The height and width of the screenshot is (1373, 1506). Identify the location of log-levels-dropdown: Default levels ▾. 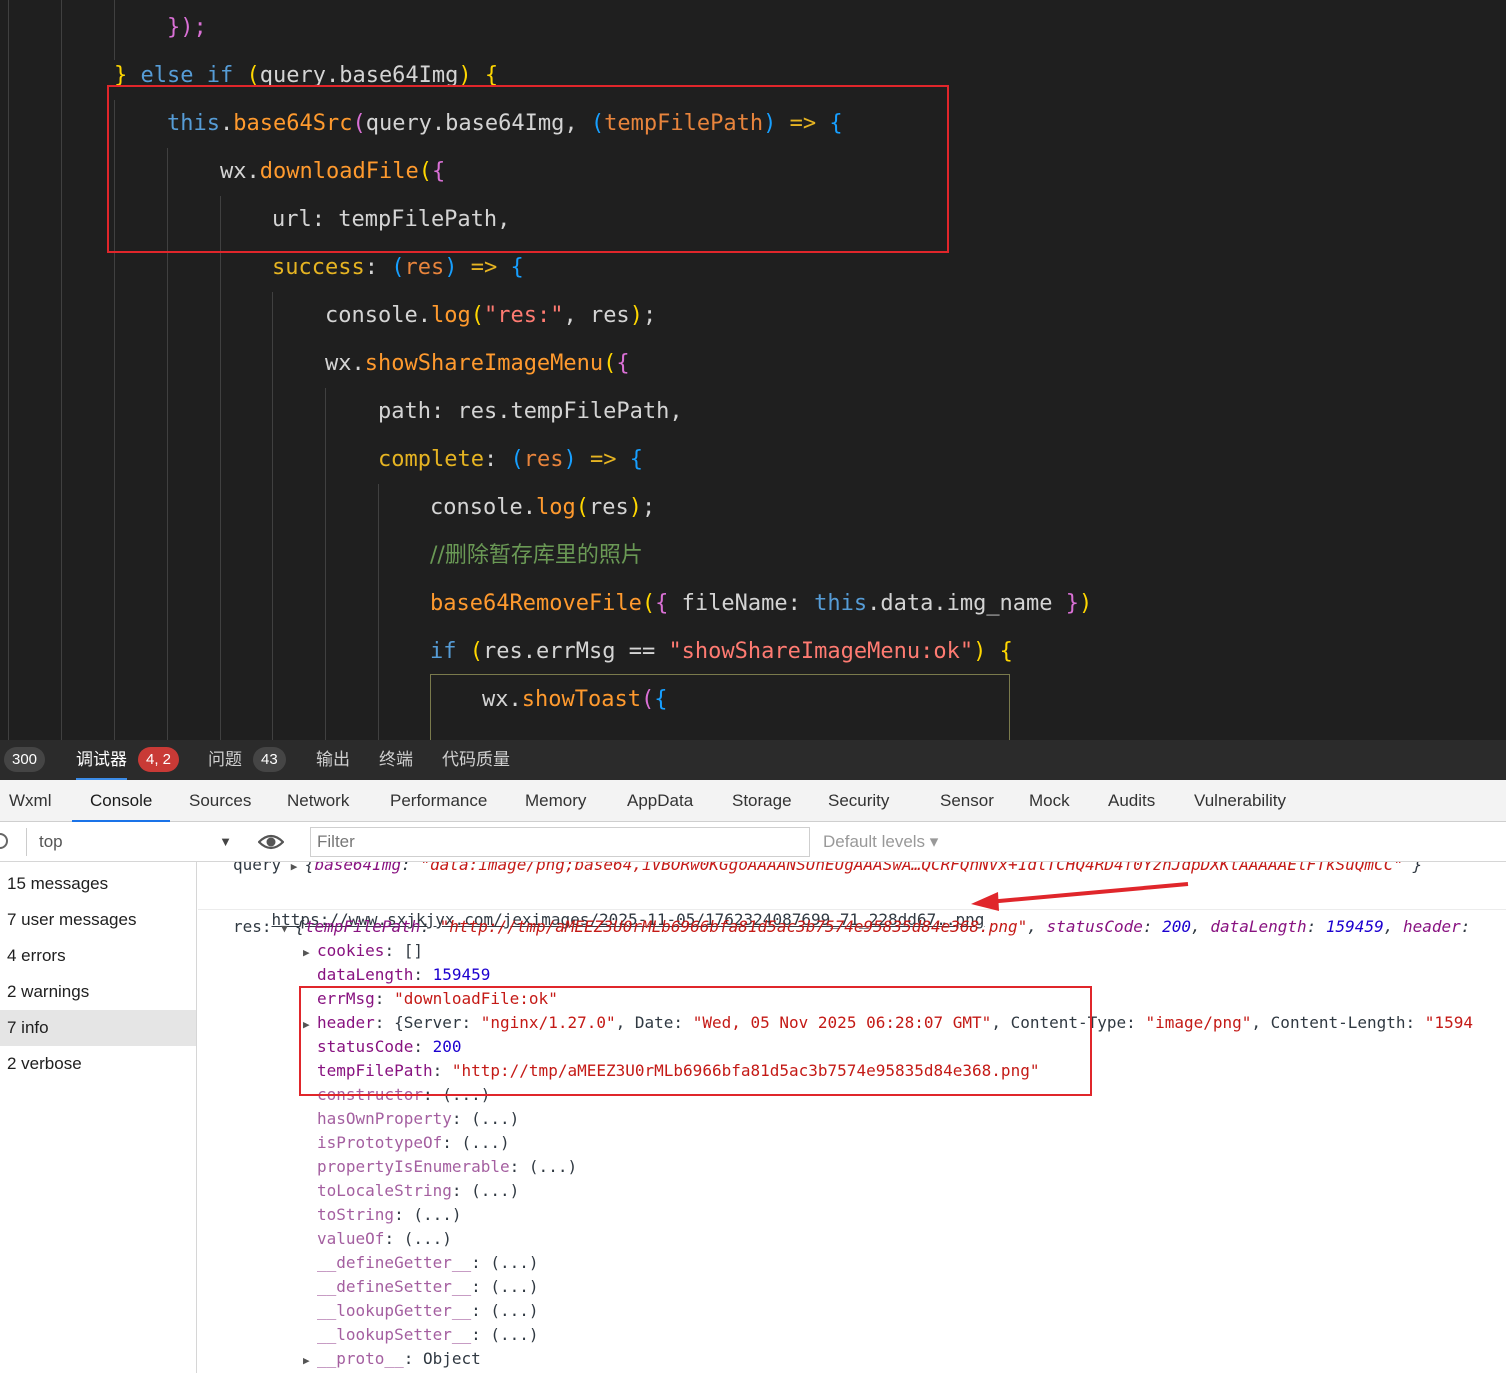
(880, 842).